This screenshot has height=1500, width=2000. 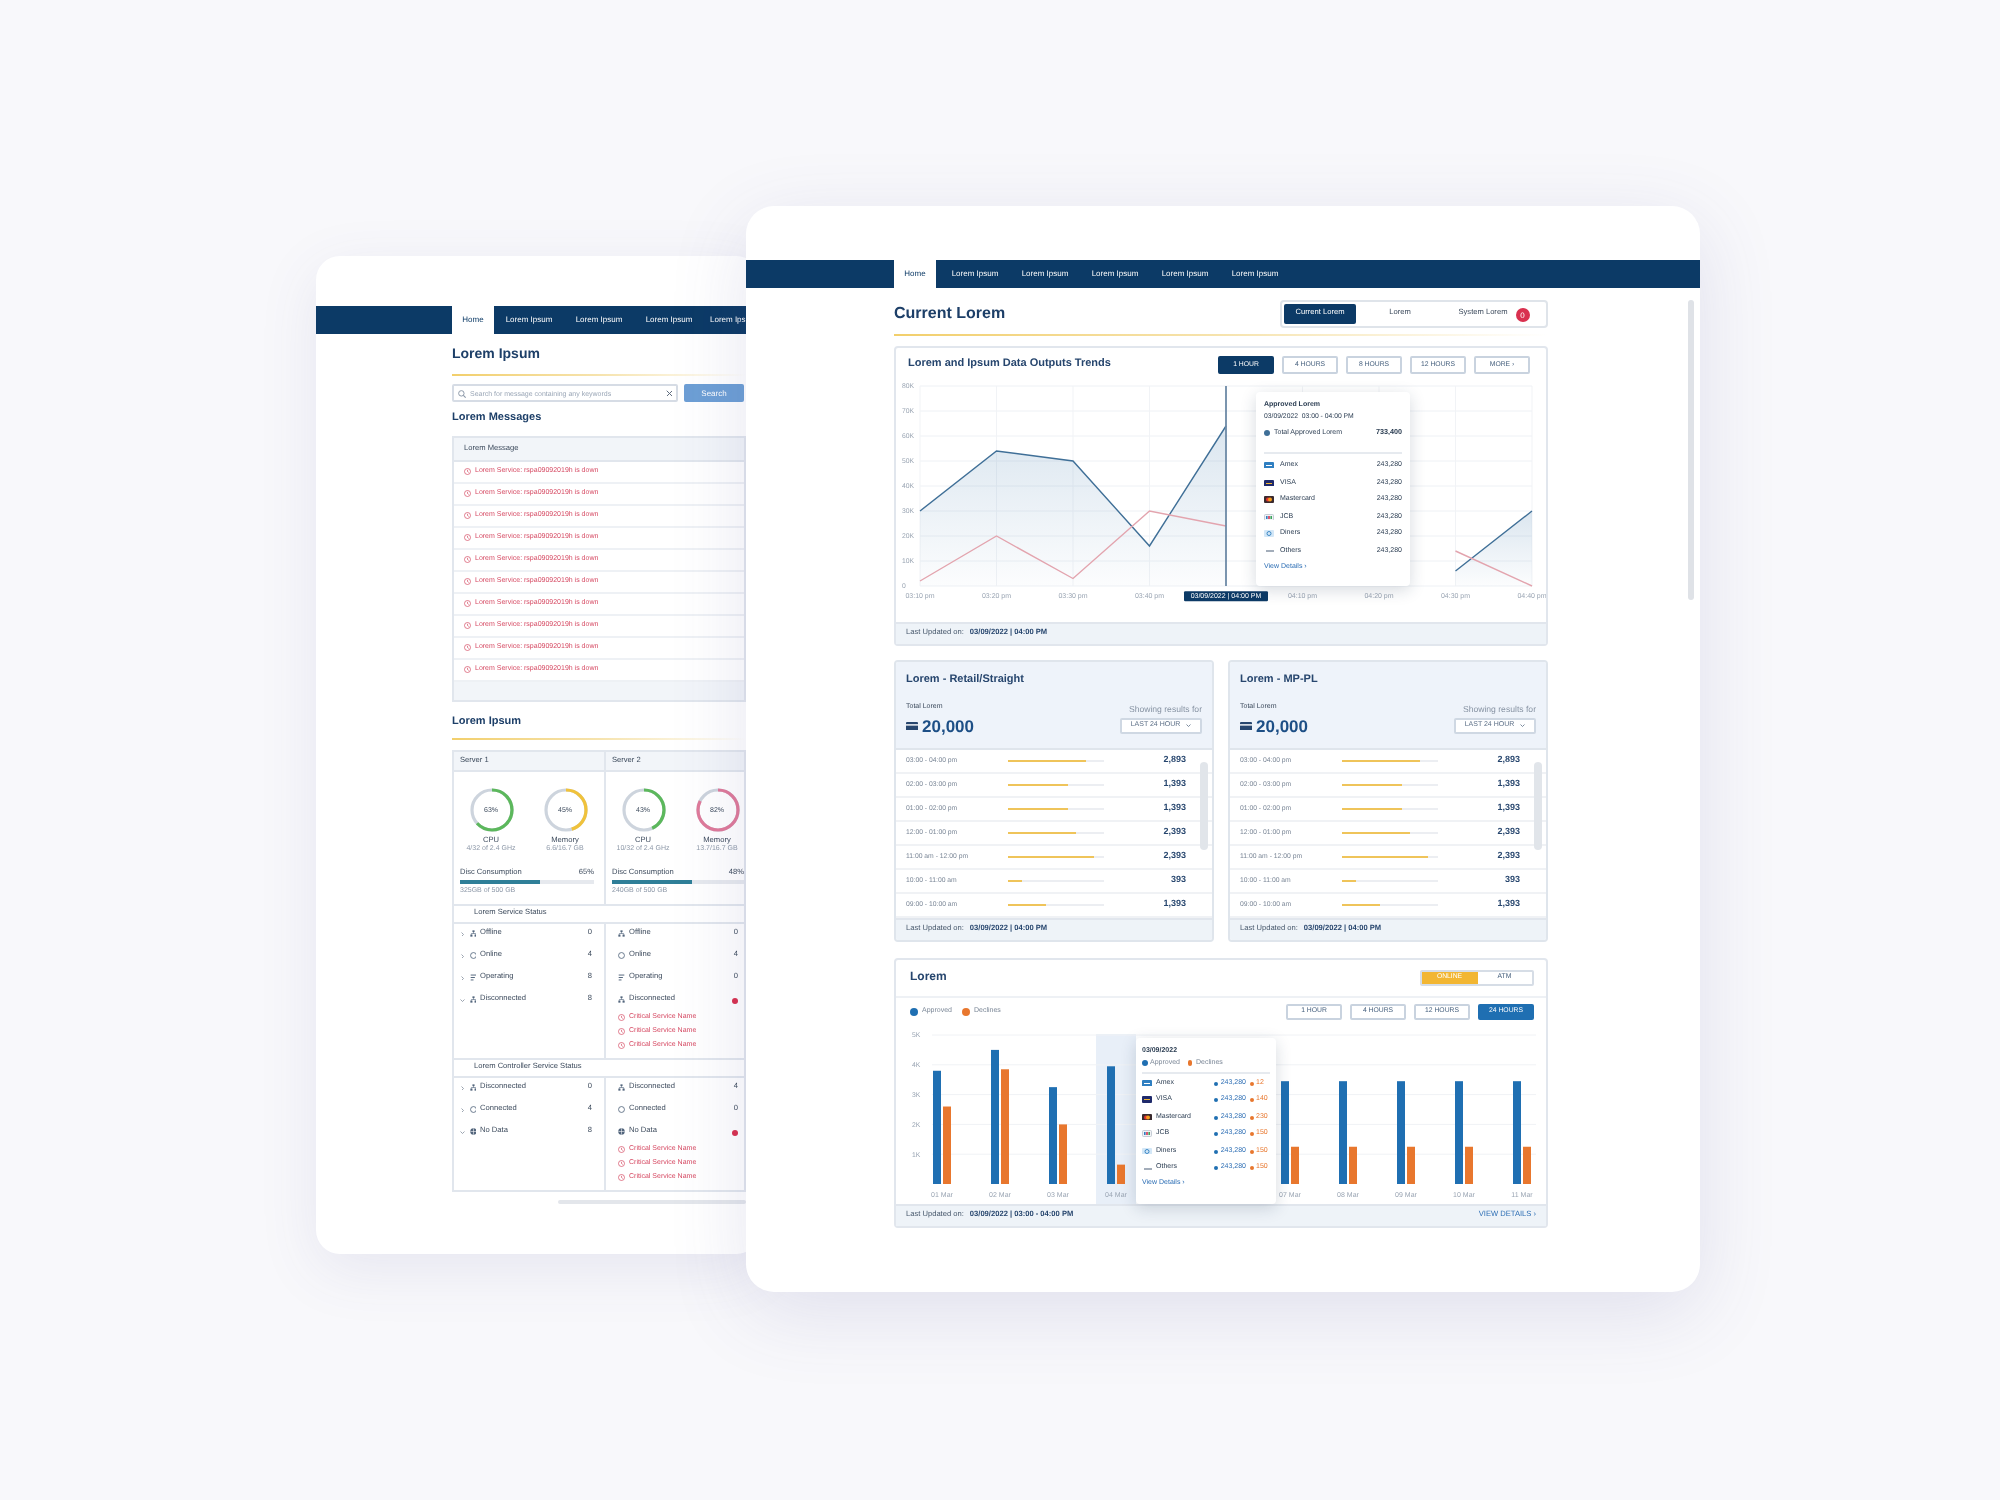 What do you see at coordinates (668, 393) in the screenshot?
I see `close-icon` at bounding box center [668, 393].